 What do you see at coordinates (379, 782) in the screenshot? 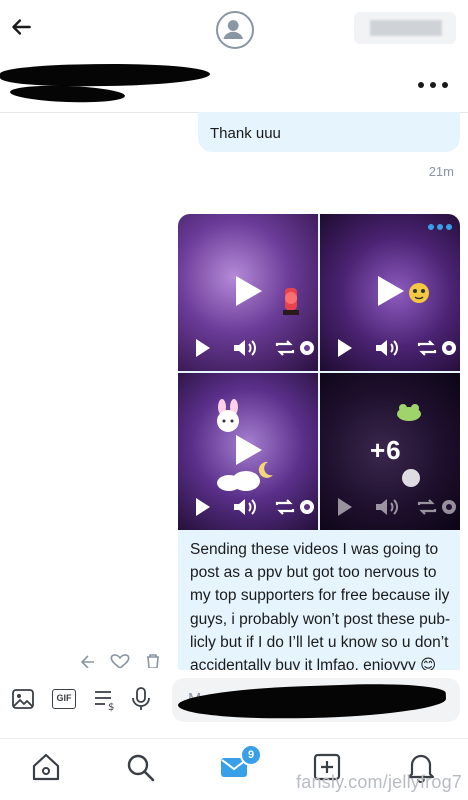
I see `watermark: fansly.com/jellyfrog7` at bounding box center [379, 782].